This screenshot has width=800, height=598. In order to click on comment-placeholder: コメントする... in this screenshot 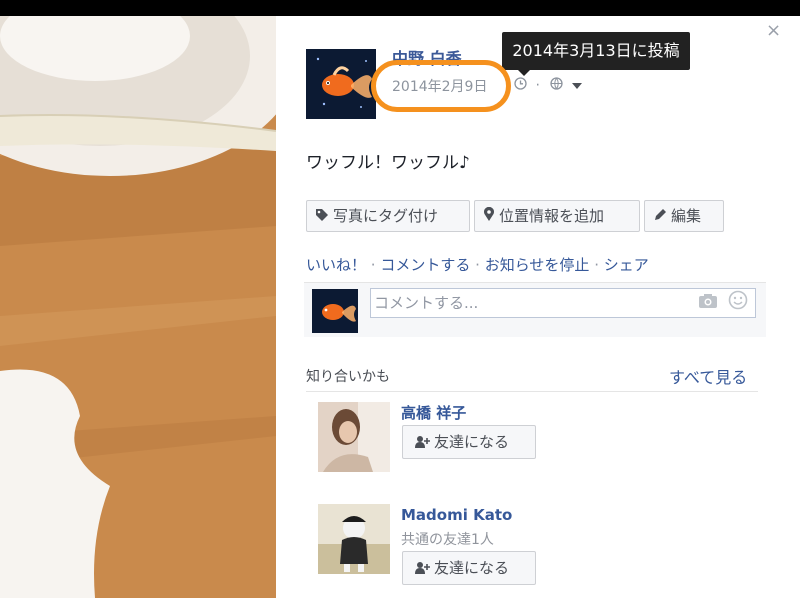, I will do `click(426, 303)`.